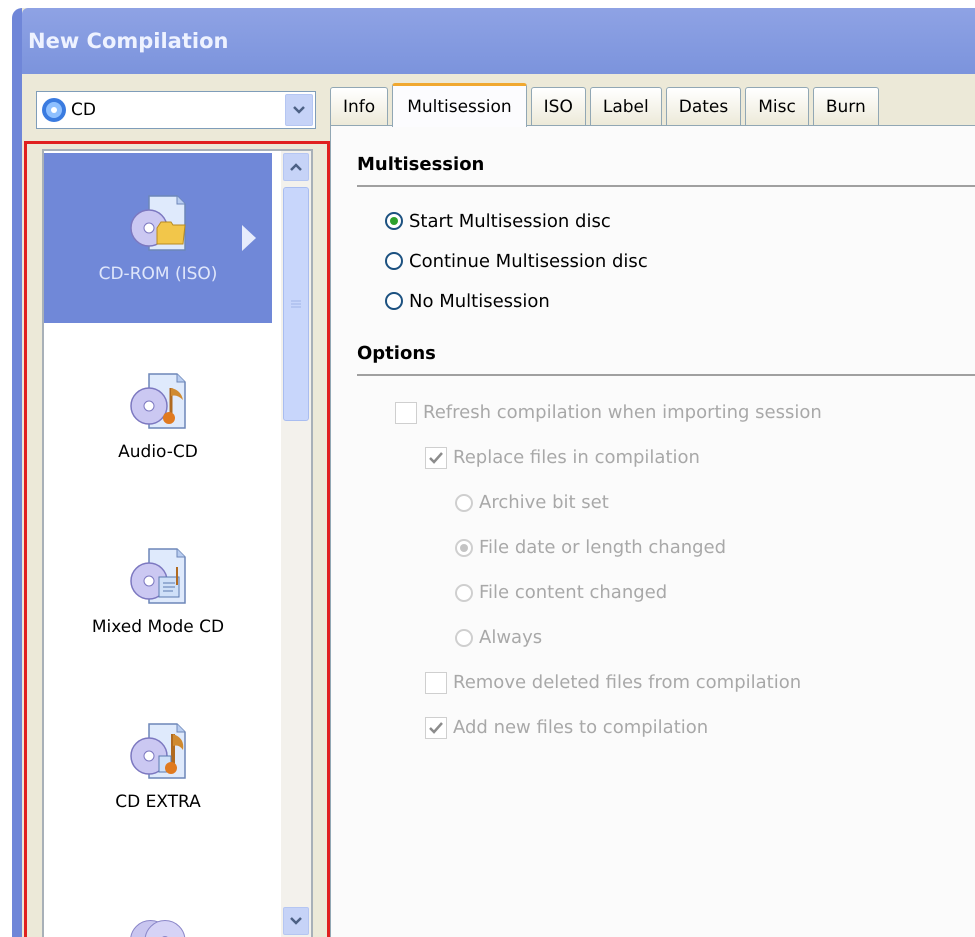 The height and width of the screenshot is (937, 975). Describe the element at coordinates (249, 238) in the screenshot. I see `triangle-right-icon` at that location.